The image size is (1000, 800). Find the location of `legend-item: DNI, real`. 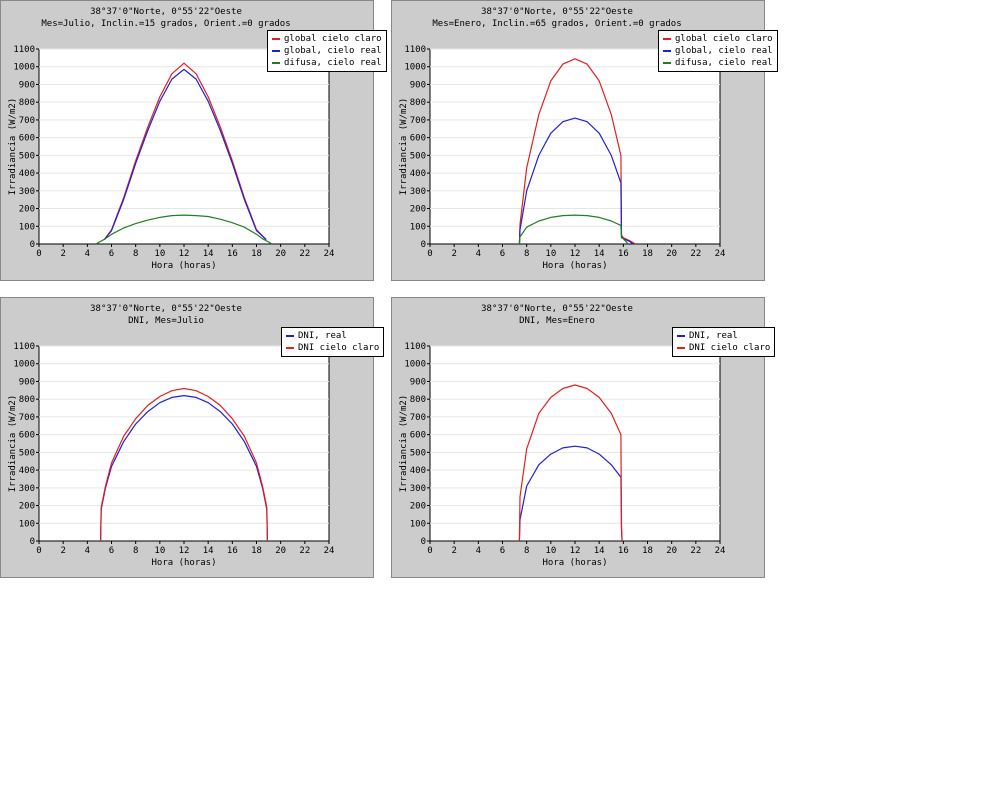

legend-item: DNI, real is located at coordinates (332, 336).